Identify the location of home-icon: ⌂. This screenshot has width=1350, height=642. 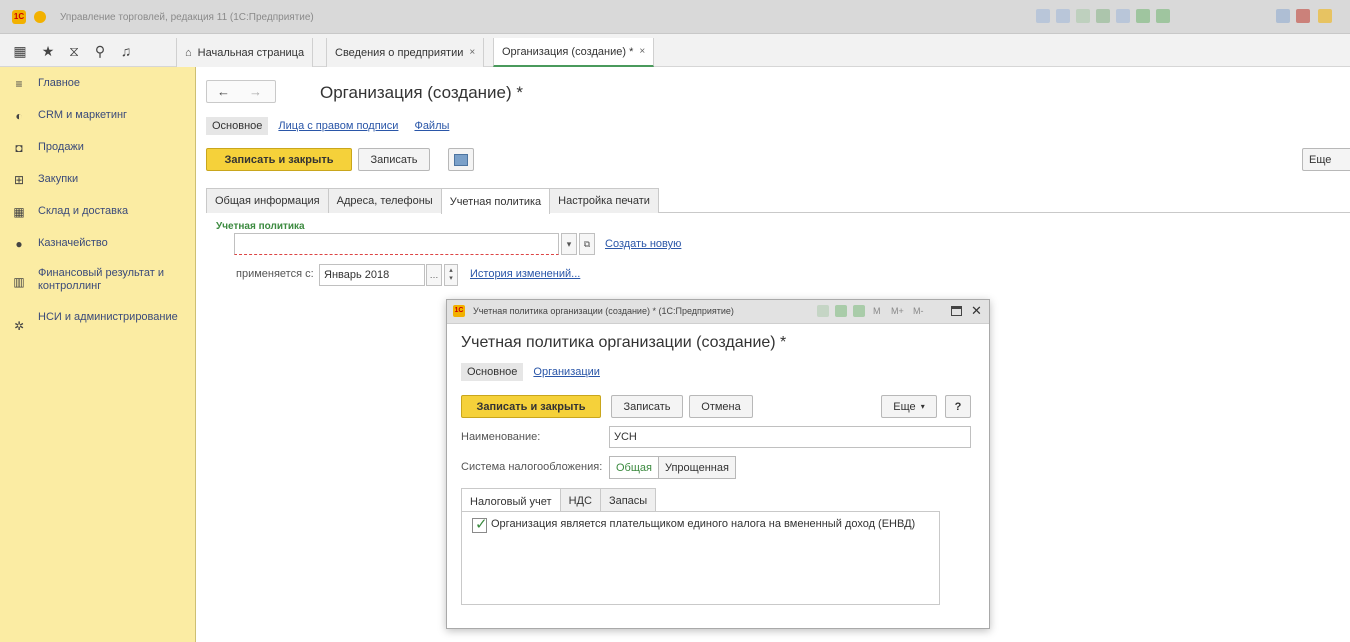
(188, 52).